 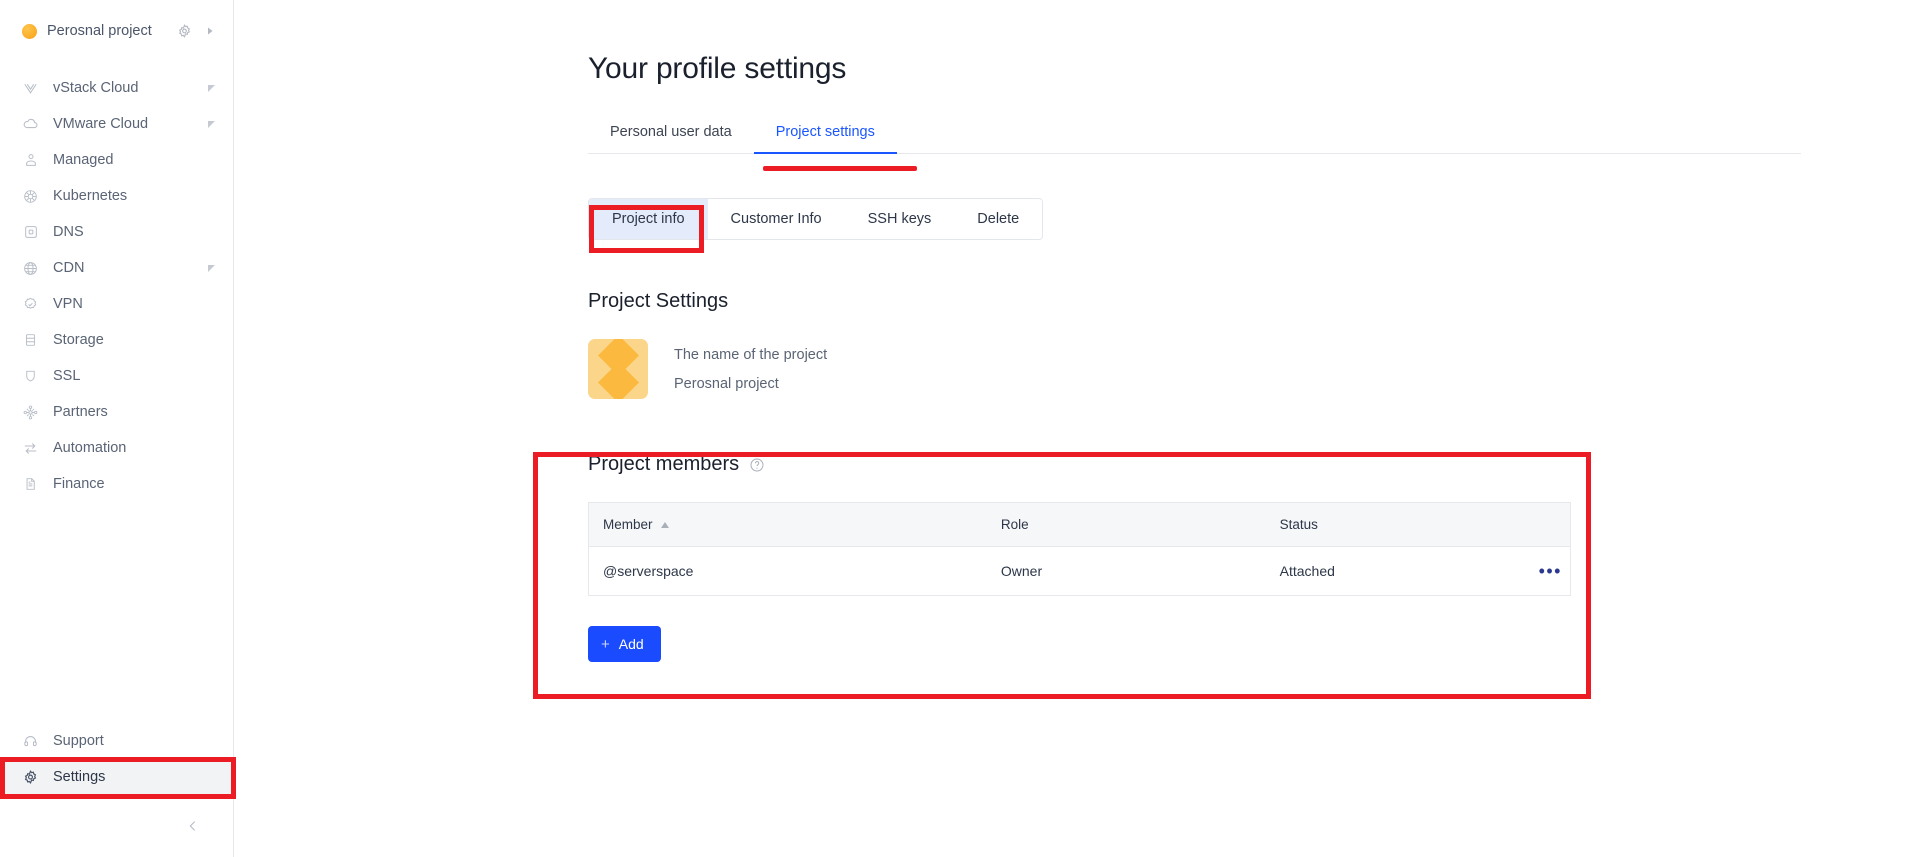 I want to click on sidebar-item-support: Support, so click(x=116, y=741).